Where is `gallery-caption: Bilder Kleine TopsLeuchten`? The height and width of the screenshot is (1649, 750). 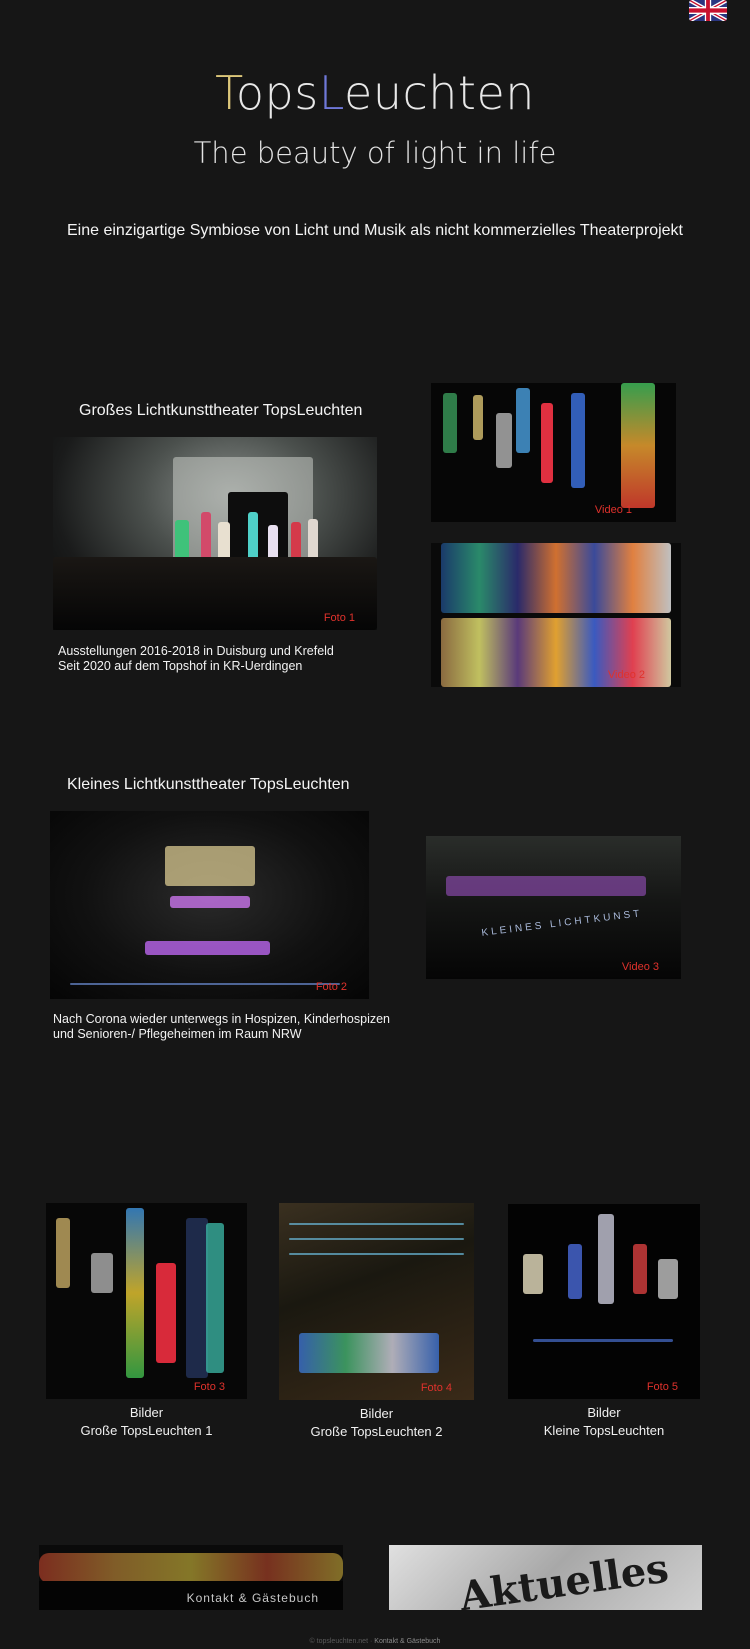
gallery-caption: Bilder Kleine TopsLeuchten is located at coordinates (604, 1422).